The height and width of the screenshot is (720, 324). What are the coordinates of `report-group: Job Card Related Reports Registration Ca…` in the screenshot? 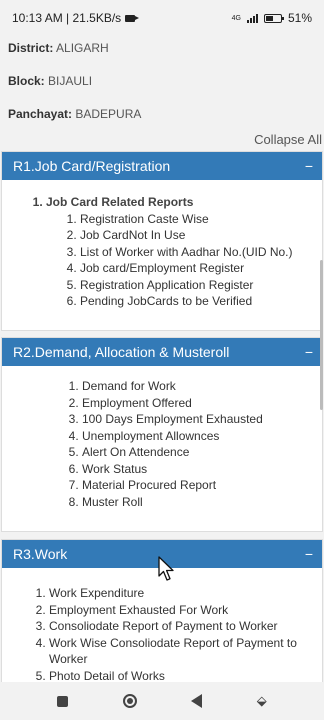 It's located at (184, 252).